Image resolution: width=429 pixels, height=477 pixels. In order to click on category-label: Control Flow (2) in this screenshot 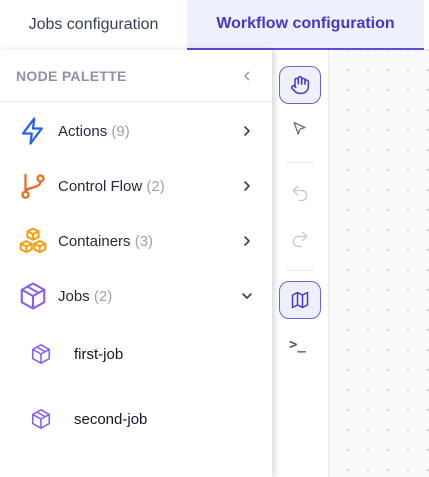, I will do `click(111, 186)`.